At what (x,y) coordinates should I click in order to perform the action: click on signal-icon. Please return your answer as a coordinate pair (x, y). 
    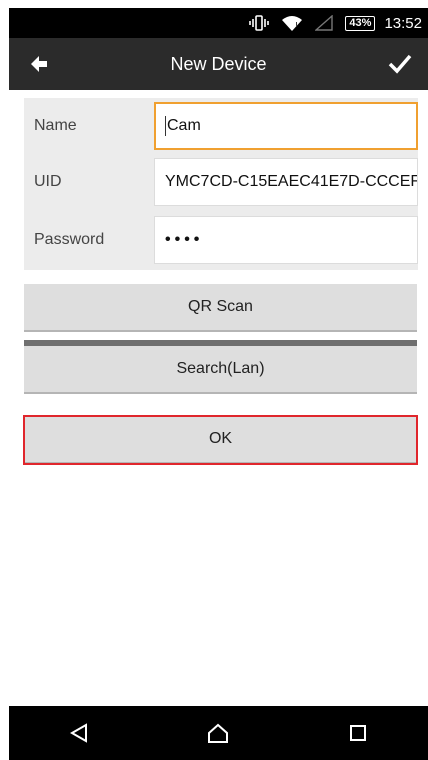
    Looking at the image, I should click on (324, 23).